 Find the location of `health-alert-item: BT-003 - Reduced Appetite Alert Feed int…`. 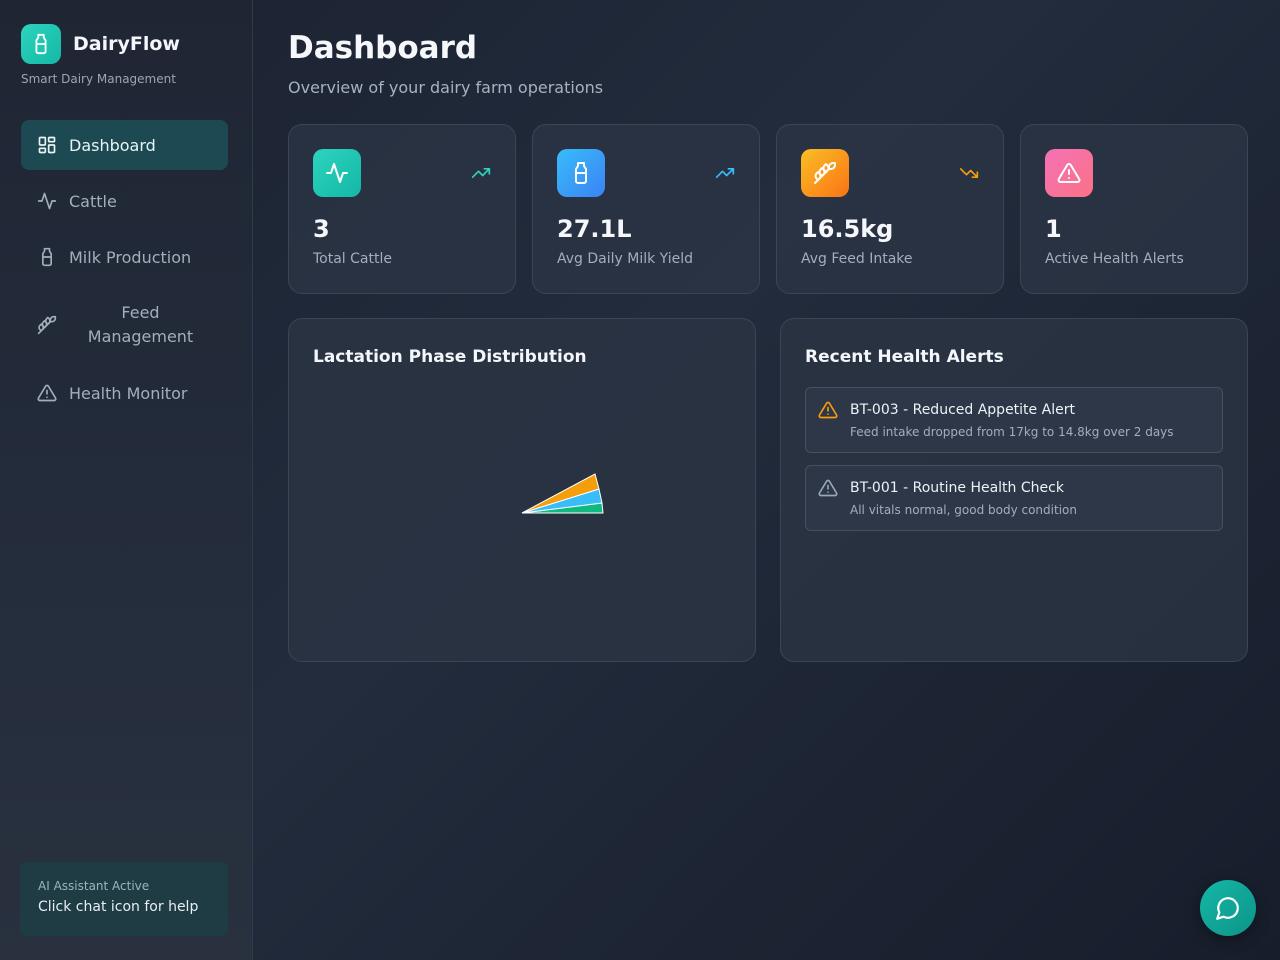

health-alert-item: BT-003 - Reduced Appetite Alert Feed int… is located at coordinates (1014, 420).